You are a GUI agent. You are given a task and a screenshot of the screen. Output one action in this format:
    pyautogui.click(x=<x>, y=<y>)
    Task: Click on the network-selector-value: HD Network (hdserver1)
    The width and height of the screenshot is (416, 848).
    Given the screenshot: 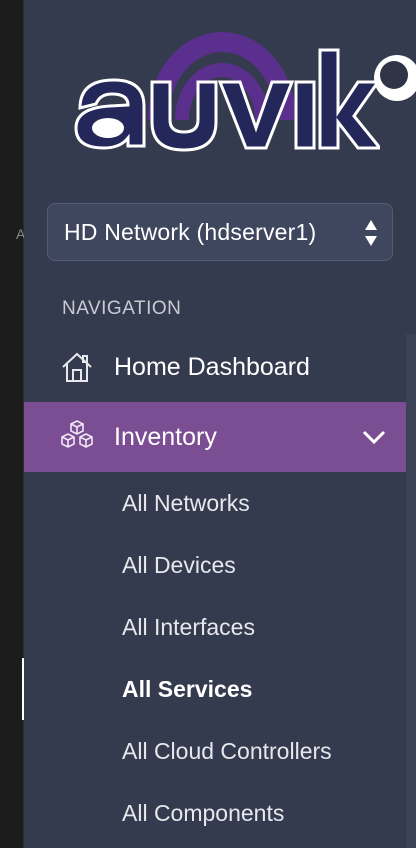 What is the action you would take?
    pyautogui.click(x=190, y=231)
    